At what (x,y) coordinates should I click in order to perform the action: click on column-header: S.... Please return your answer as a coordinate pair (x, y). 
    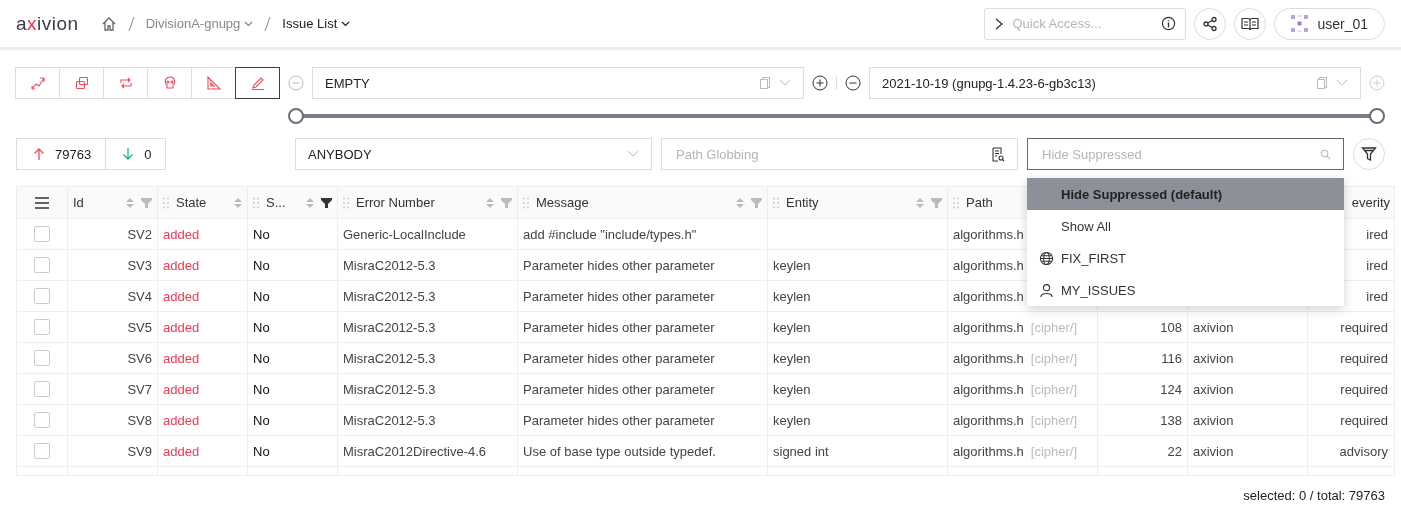
    Looking at the image, I should click on (282, 202).